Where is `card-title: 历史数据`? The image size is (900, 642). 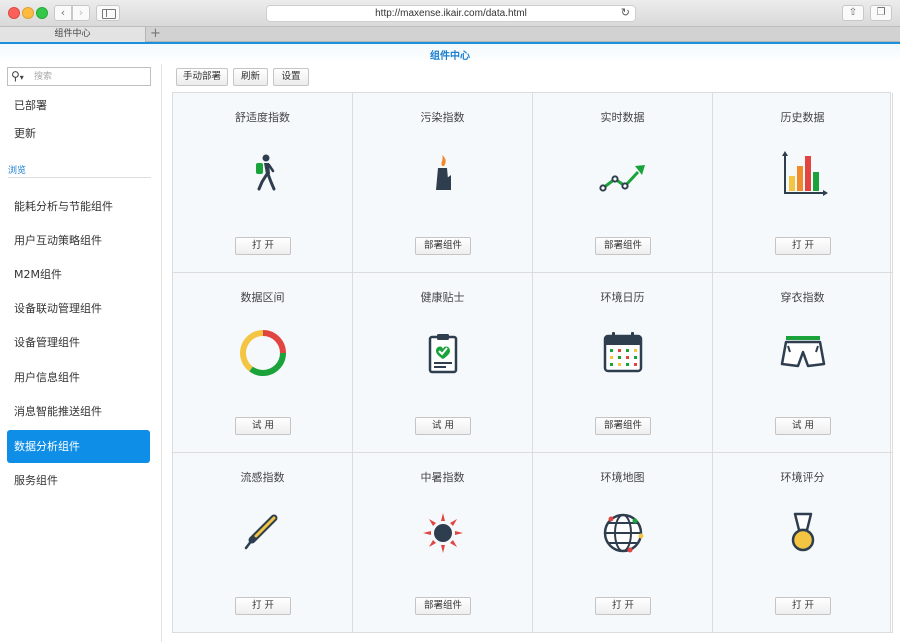 card-title: 历史数据 is located at coordinates (802, 117).